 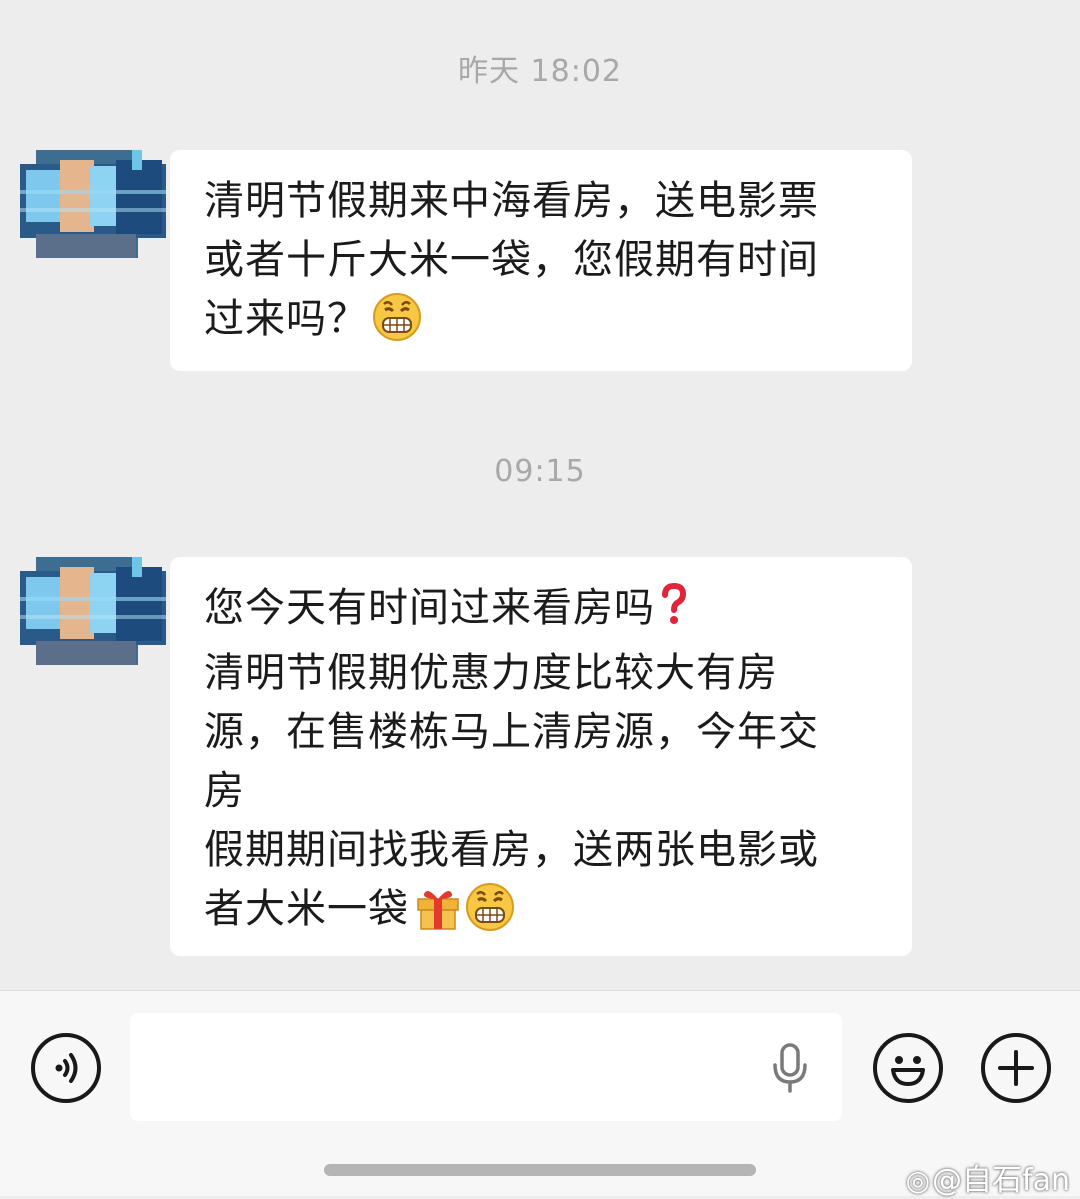 I want to click on timestamp: 09:15, so click(x=540, y=471).